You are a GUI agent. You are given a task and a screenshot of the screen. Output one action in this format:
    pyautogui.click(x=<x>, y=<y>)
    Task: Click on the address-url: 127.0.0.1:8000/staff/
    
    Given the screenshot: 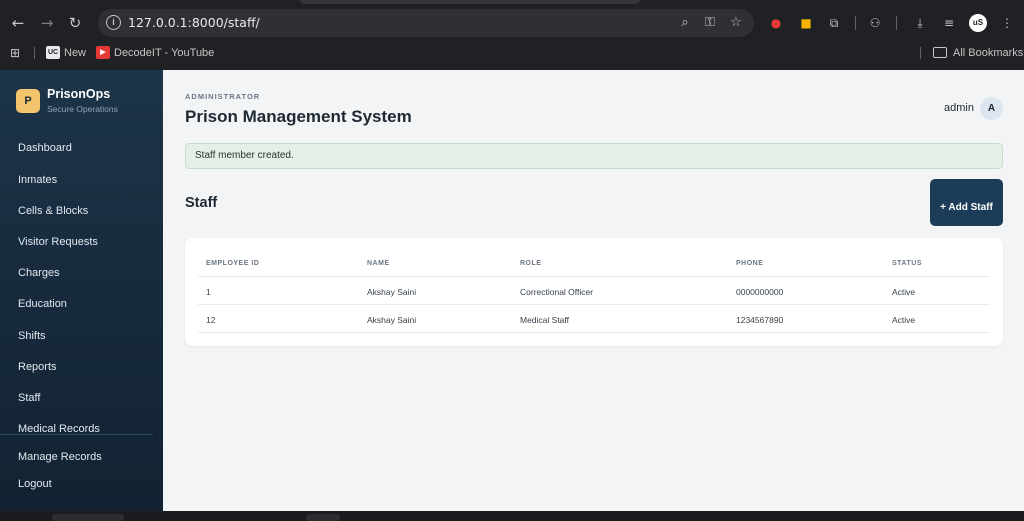 What is the action you would take?
    pyautogui.click(x=194, y=22)
    